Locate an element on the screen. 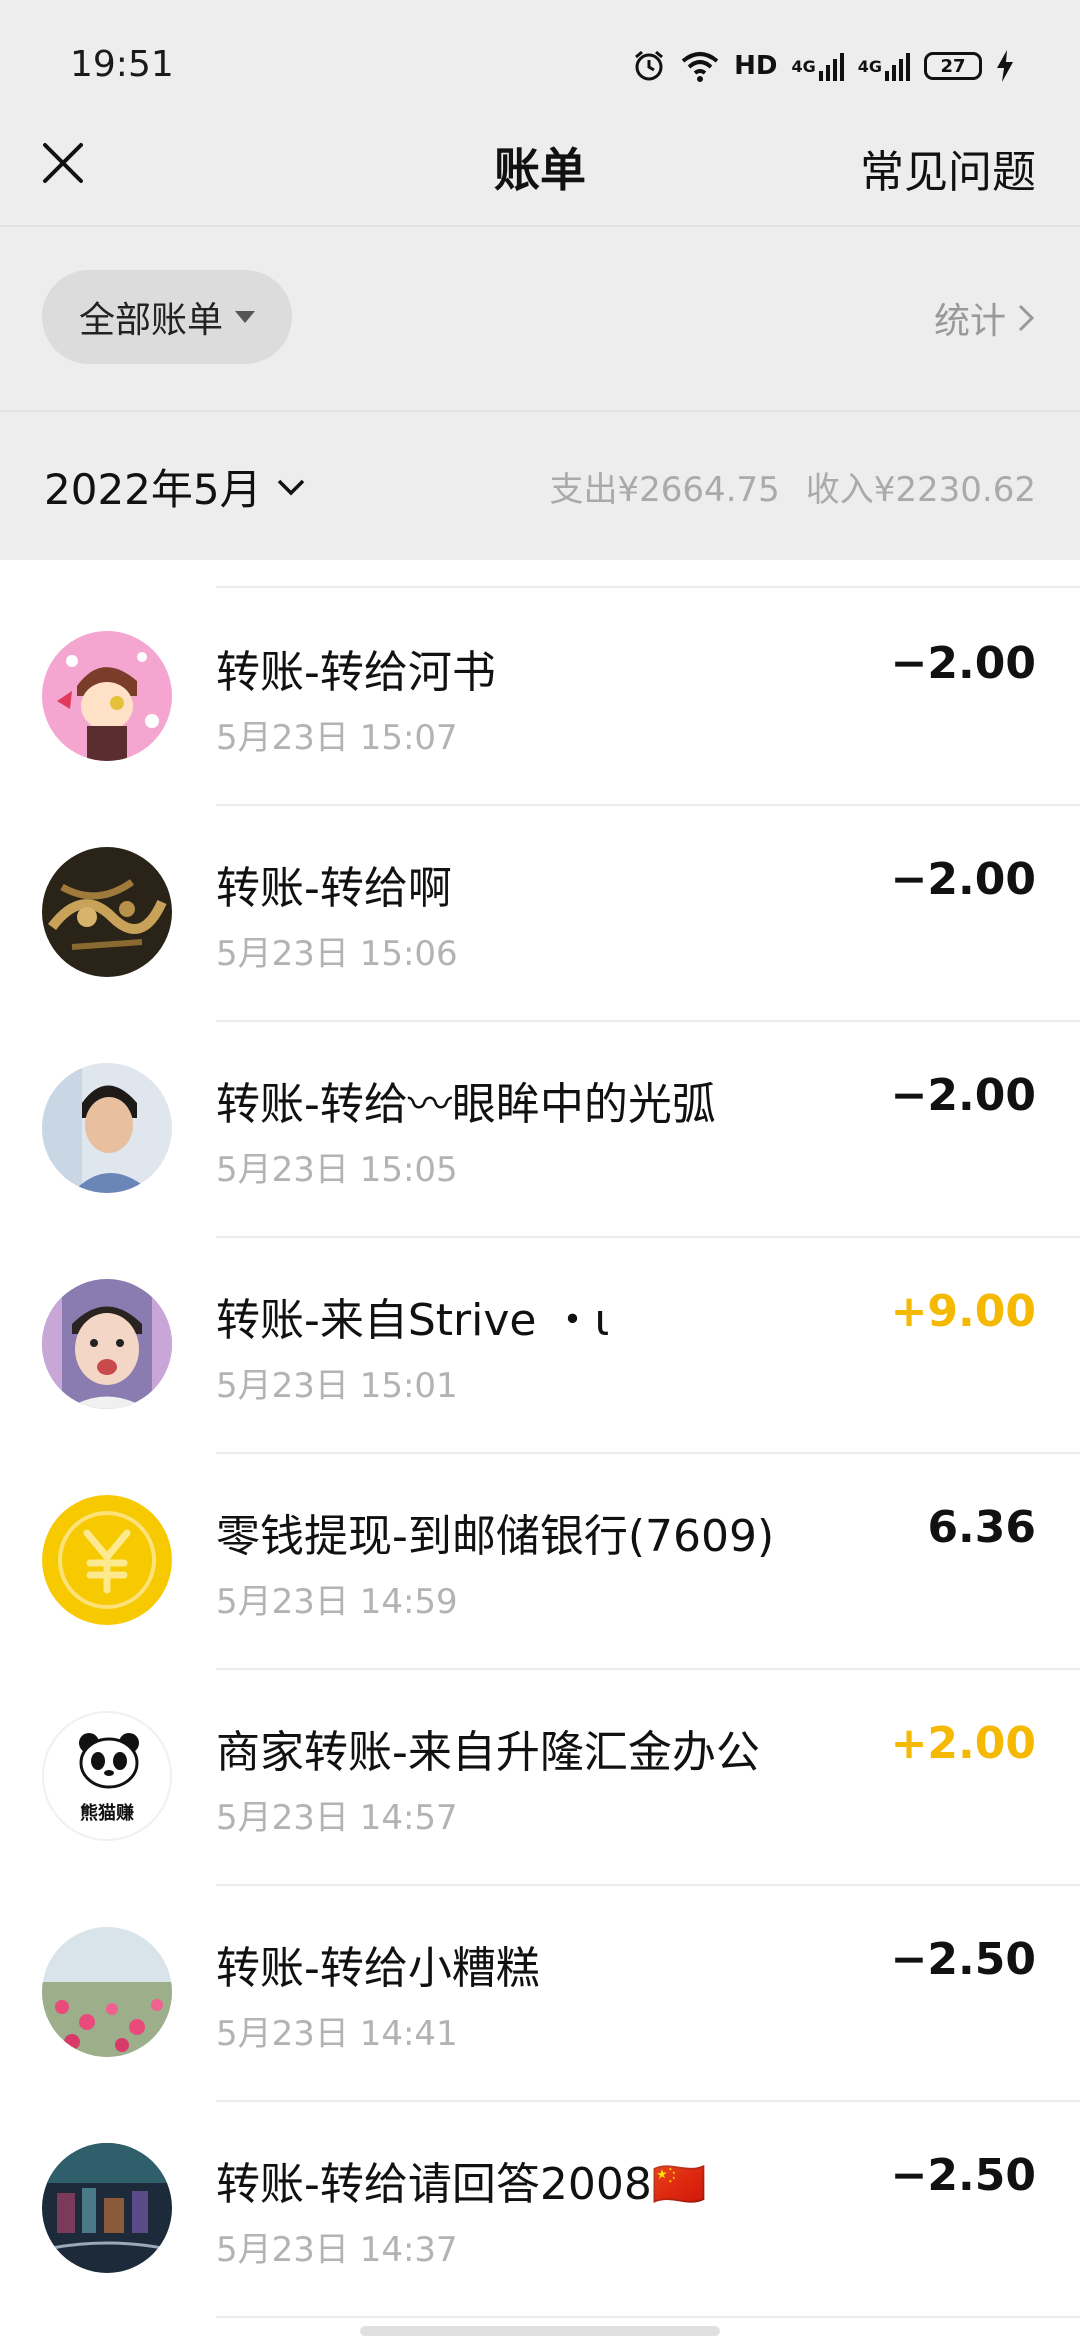 The width and height of the screenshot is (1080, 2340). transaction-time: 5月23日 15:01 is located at coordinates (337, 1386).